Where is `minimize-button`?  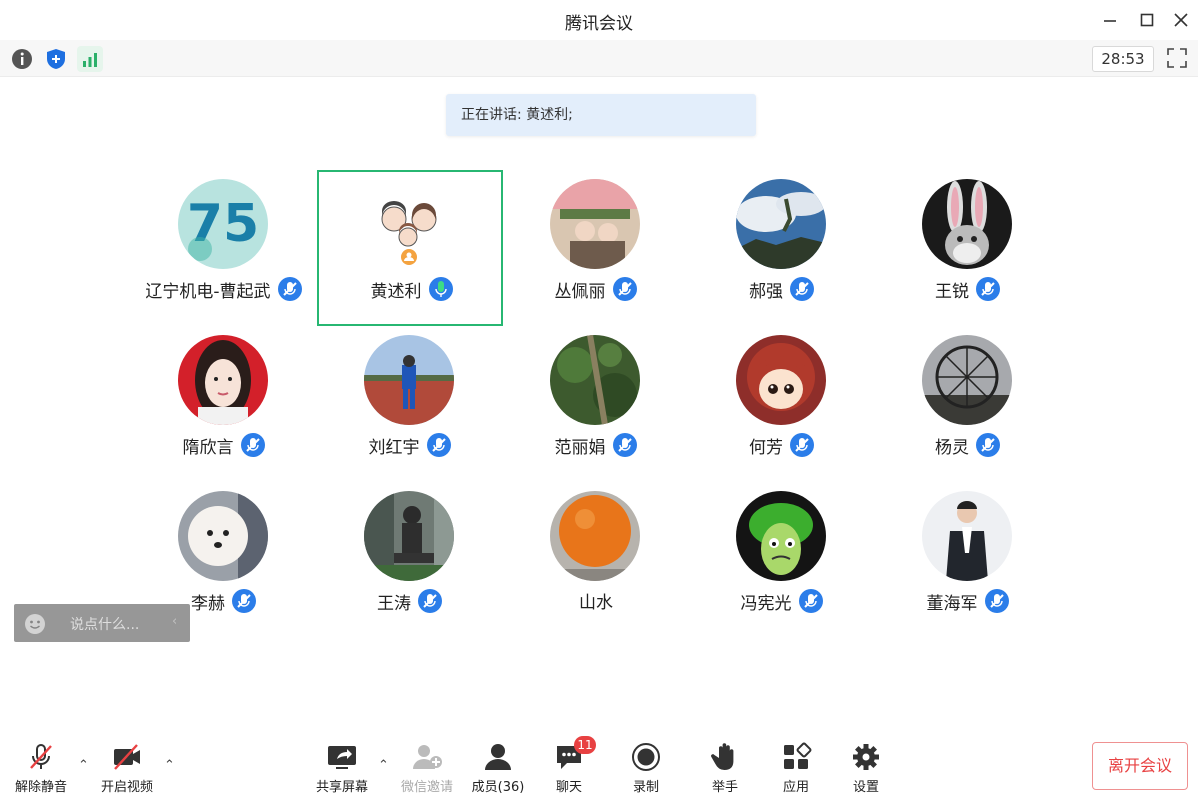 minimize-button is located at coordinates (1110, 20).